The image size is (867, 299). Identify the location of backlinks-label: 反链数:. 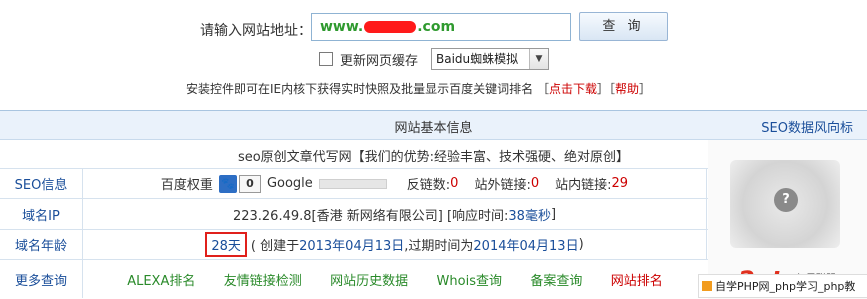
(428, 185).